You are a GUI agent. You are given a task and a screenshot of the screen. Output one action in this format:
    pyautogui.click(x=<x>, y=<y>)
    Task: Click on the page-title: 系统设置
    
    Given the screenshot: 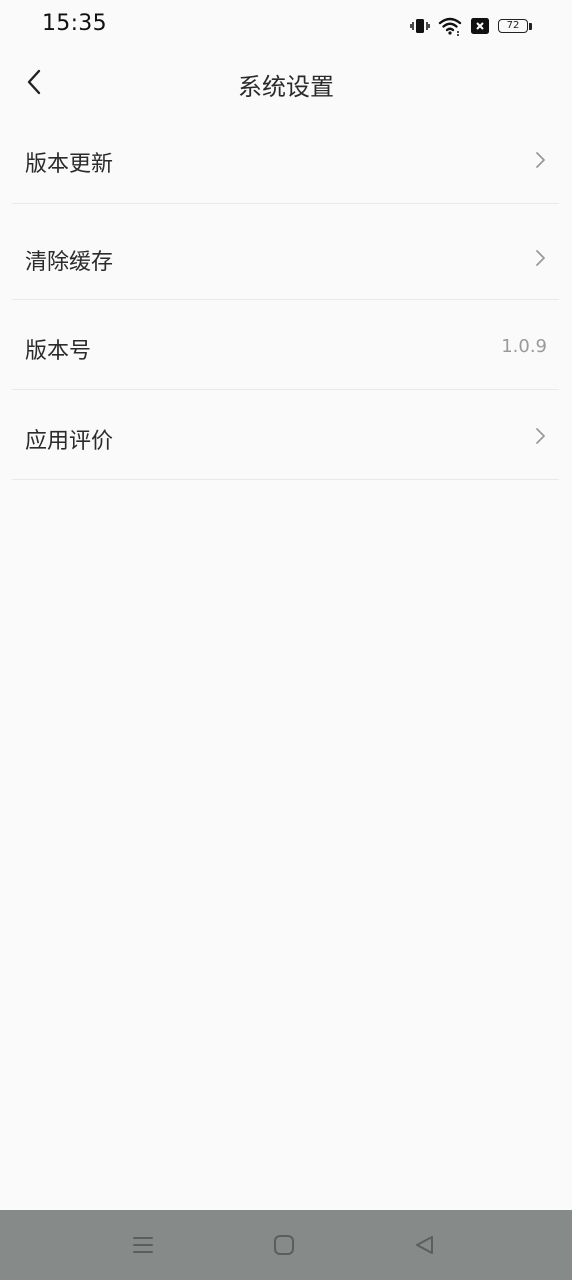 What is the action you would take?
    pyautogui.click(x=286, y=87)
    